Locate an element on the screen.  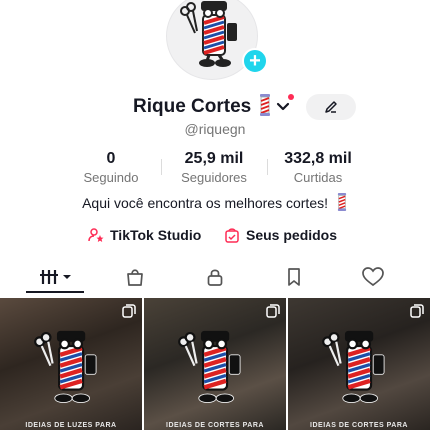
stat-value: 332,8 mil is located at coordinates (318, 158).